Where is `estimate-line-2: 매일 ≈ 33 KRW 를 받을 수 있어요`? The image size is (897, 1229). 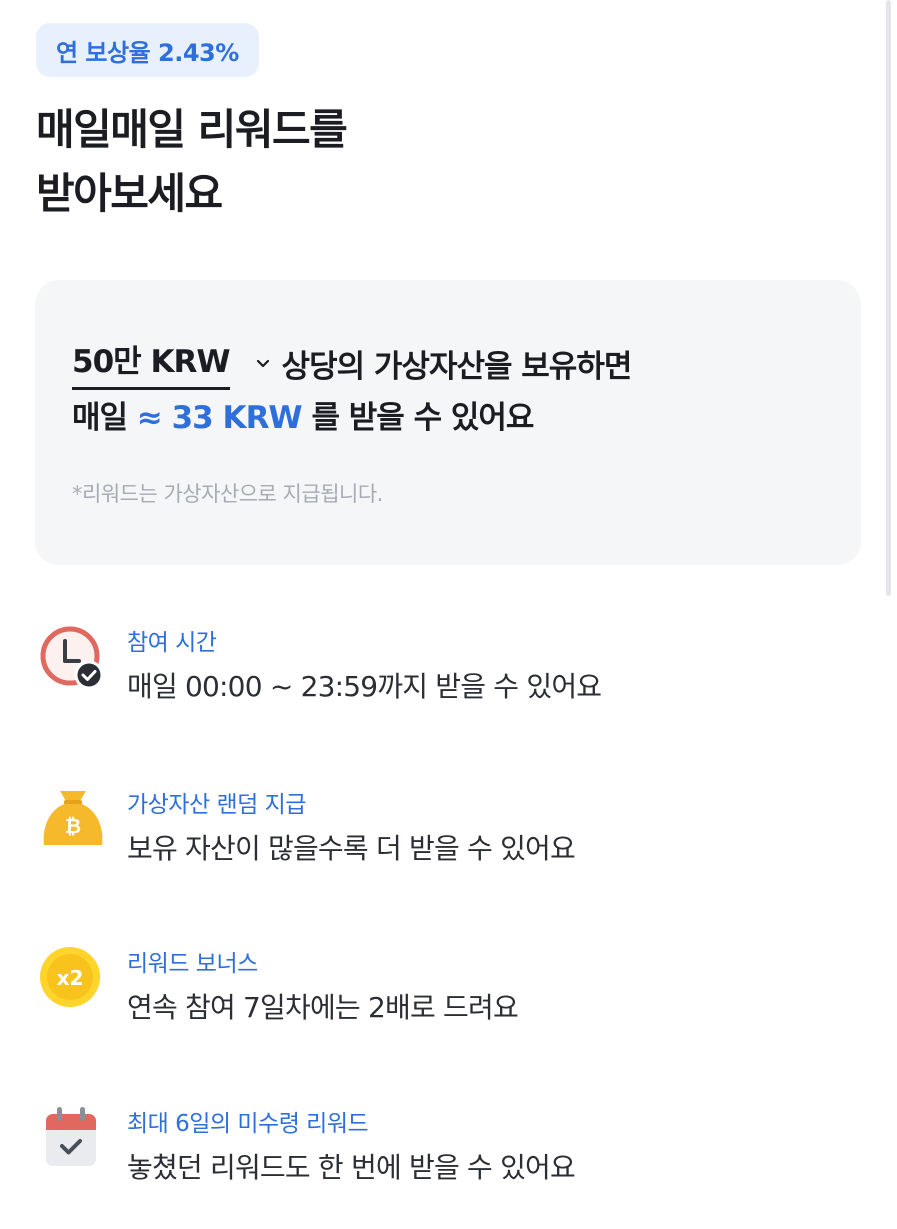 estimate-line-2: 매일 ≈ 33 KRW 를 받을 수 있어요 is located at coordinates (303, 414).